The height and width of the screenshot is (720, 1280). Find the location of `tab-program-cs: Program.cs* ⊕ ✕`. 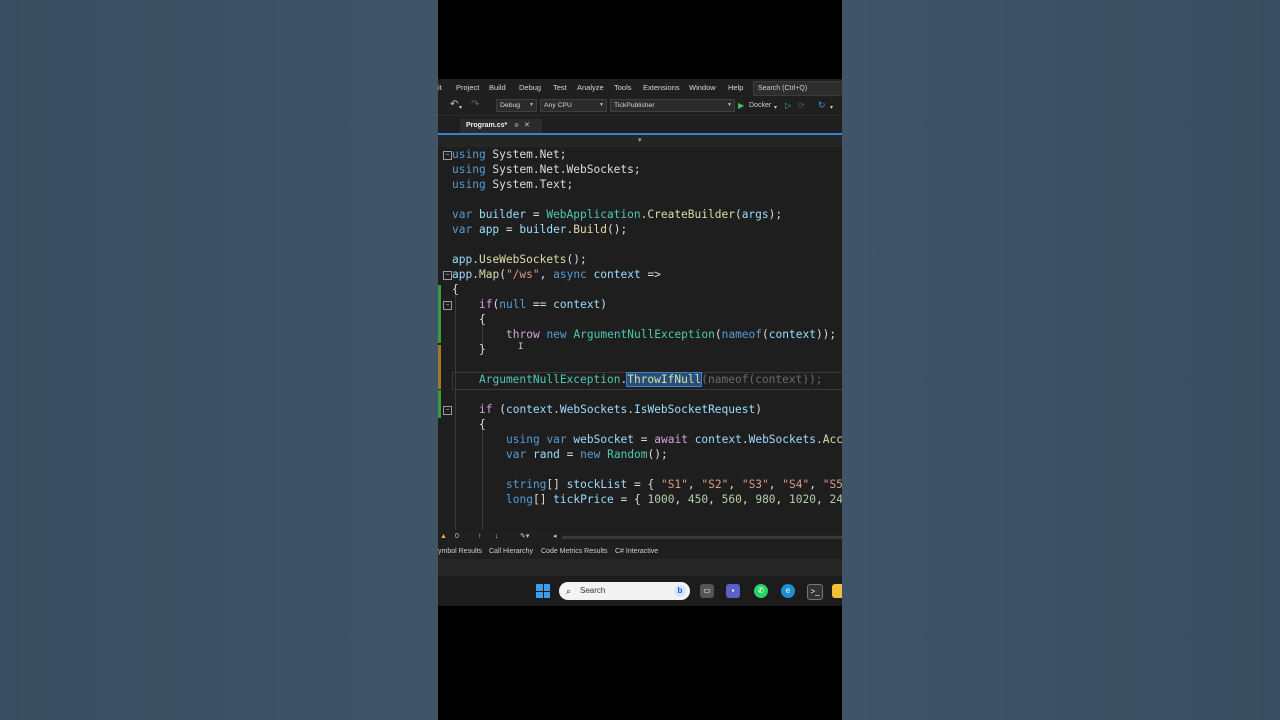

tab-program-cs: Program.cs* ⊕ ✕ is located at coordinates (501, 126).